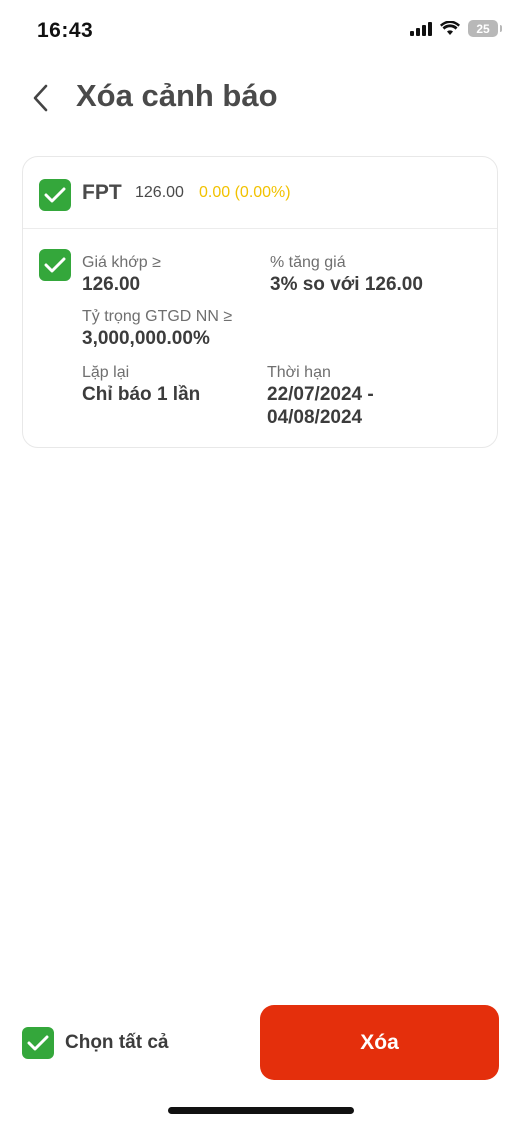 This screenshot has height=1125, width=520. I want to click on battery-level: 25, so click(483, 28).